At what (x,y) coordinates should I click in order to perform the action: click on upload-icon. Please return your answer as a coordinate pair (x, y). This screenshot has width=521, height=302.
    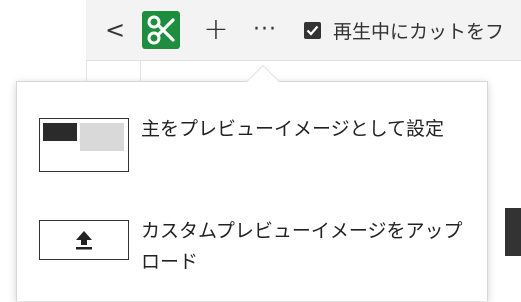
    Looking at the image, I should click on (84, 240).